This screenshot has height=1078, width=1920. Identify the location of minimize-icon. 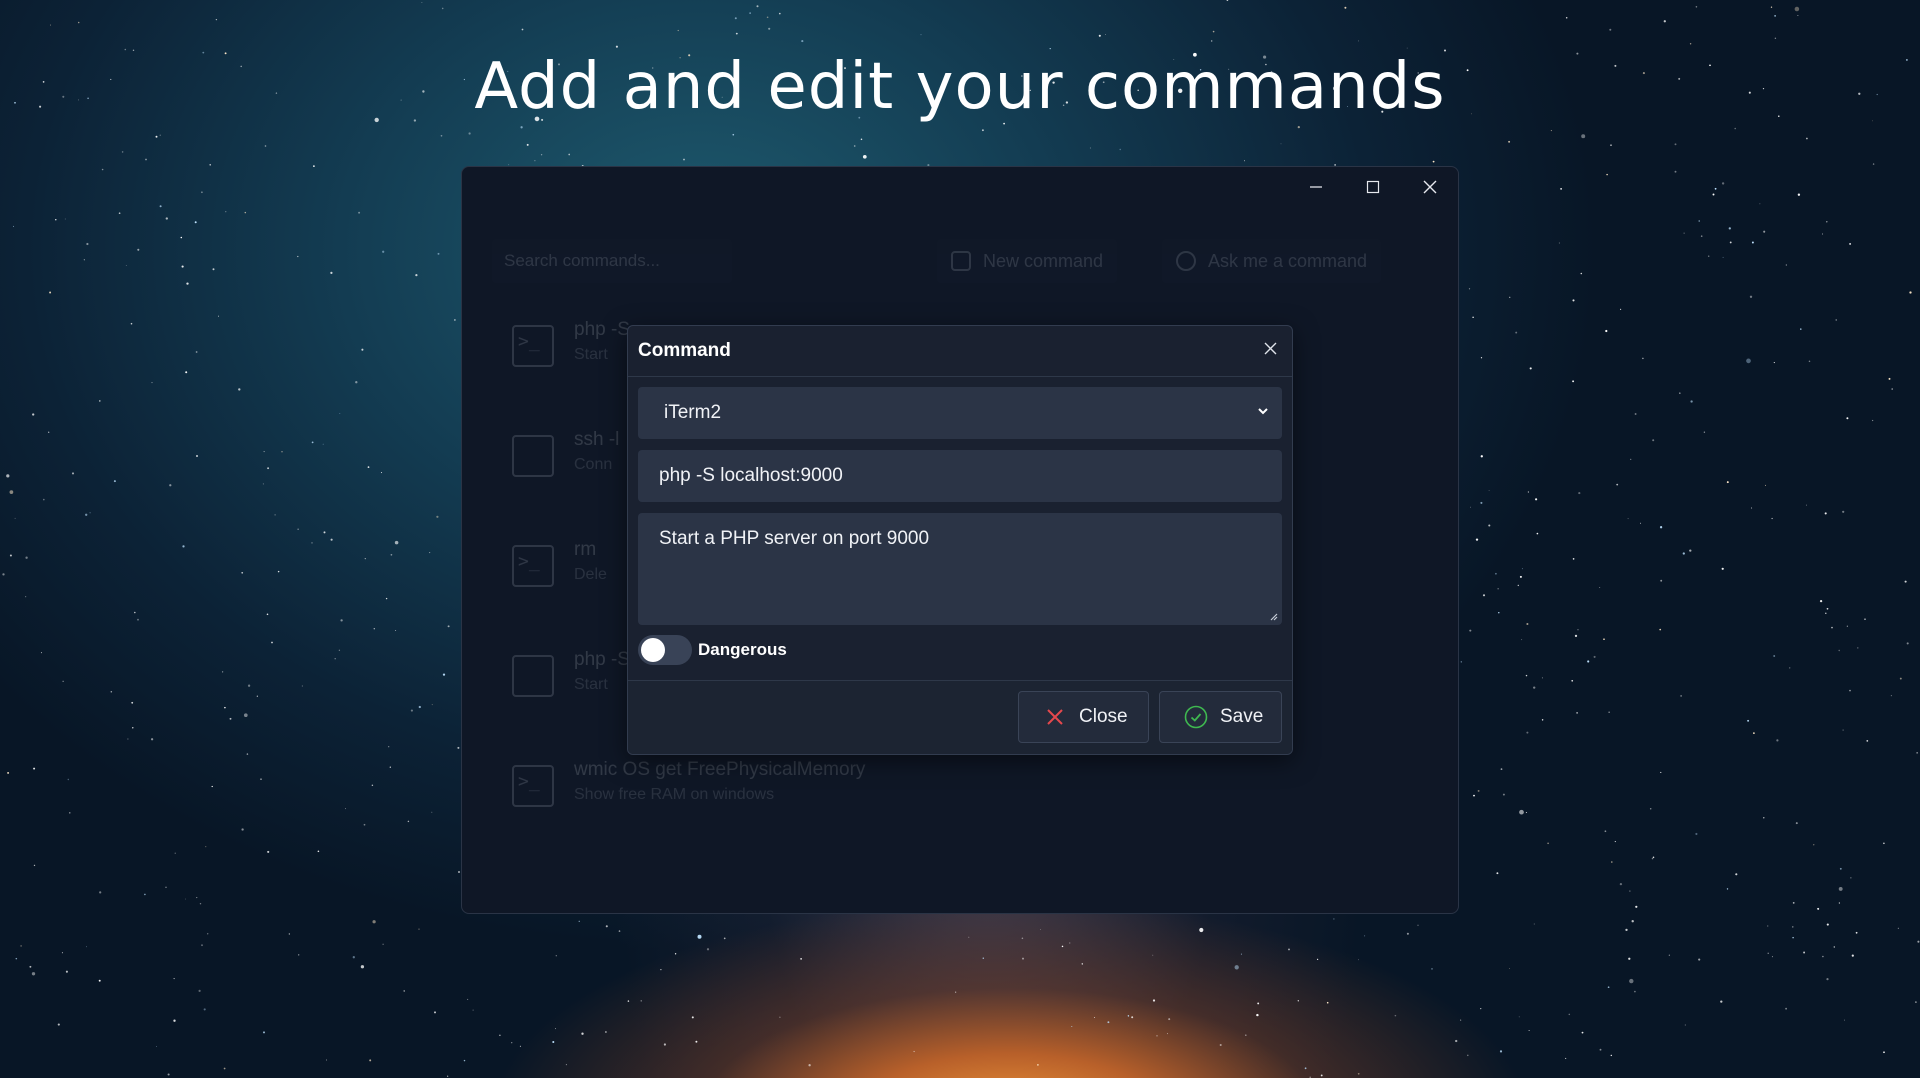
(1315, 187).